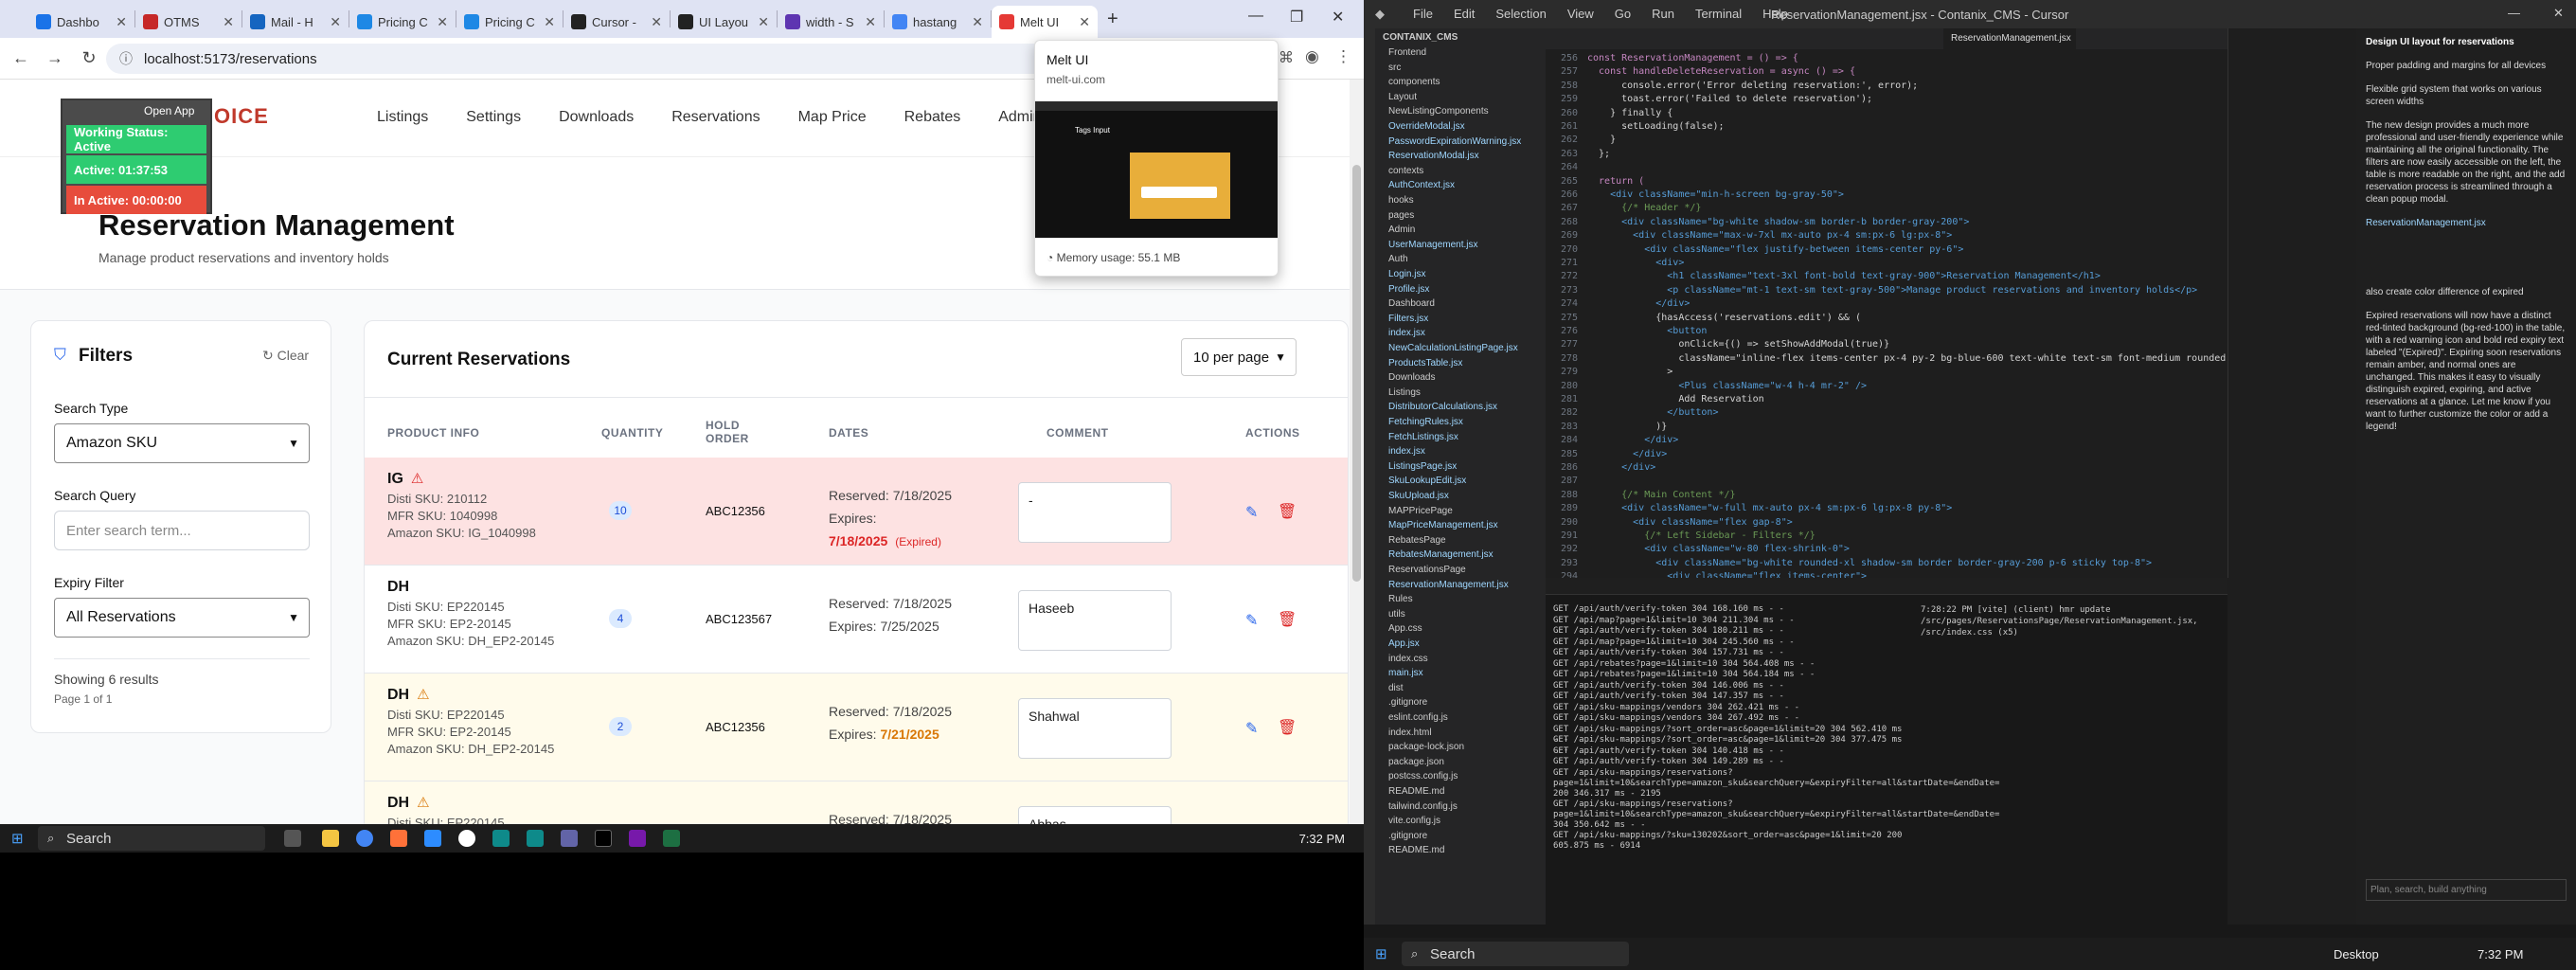 The image size is (2576, 970). What do you see at coordinates (938, 22) in the screenshot?
I see `browser-tab: hastang ✕` at bounding box center [938, 22].